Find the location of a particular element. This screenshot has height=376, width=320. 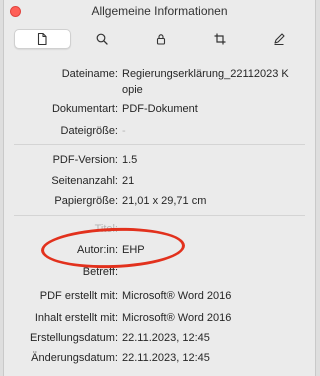

row-pdf-erstellt: PDF erstellt mit: Microsoft® Word 2016 is located at coordinates (159, 298).